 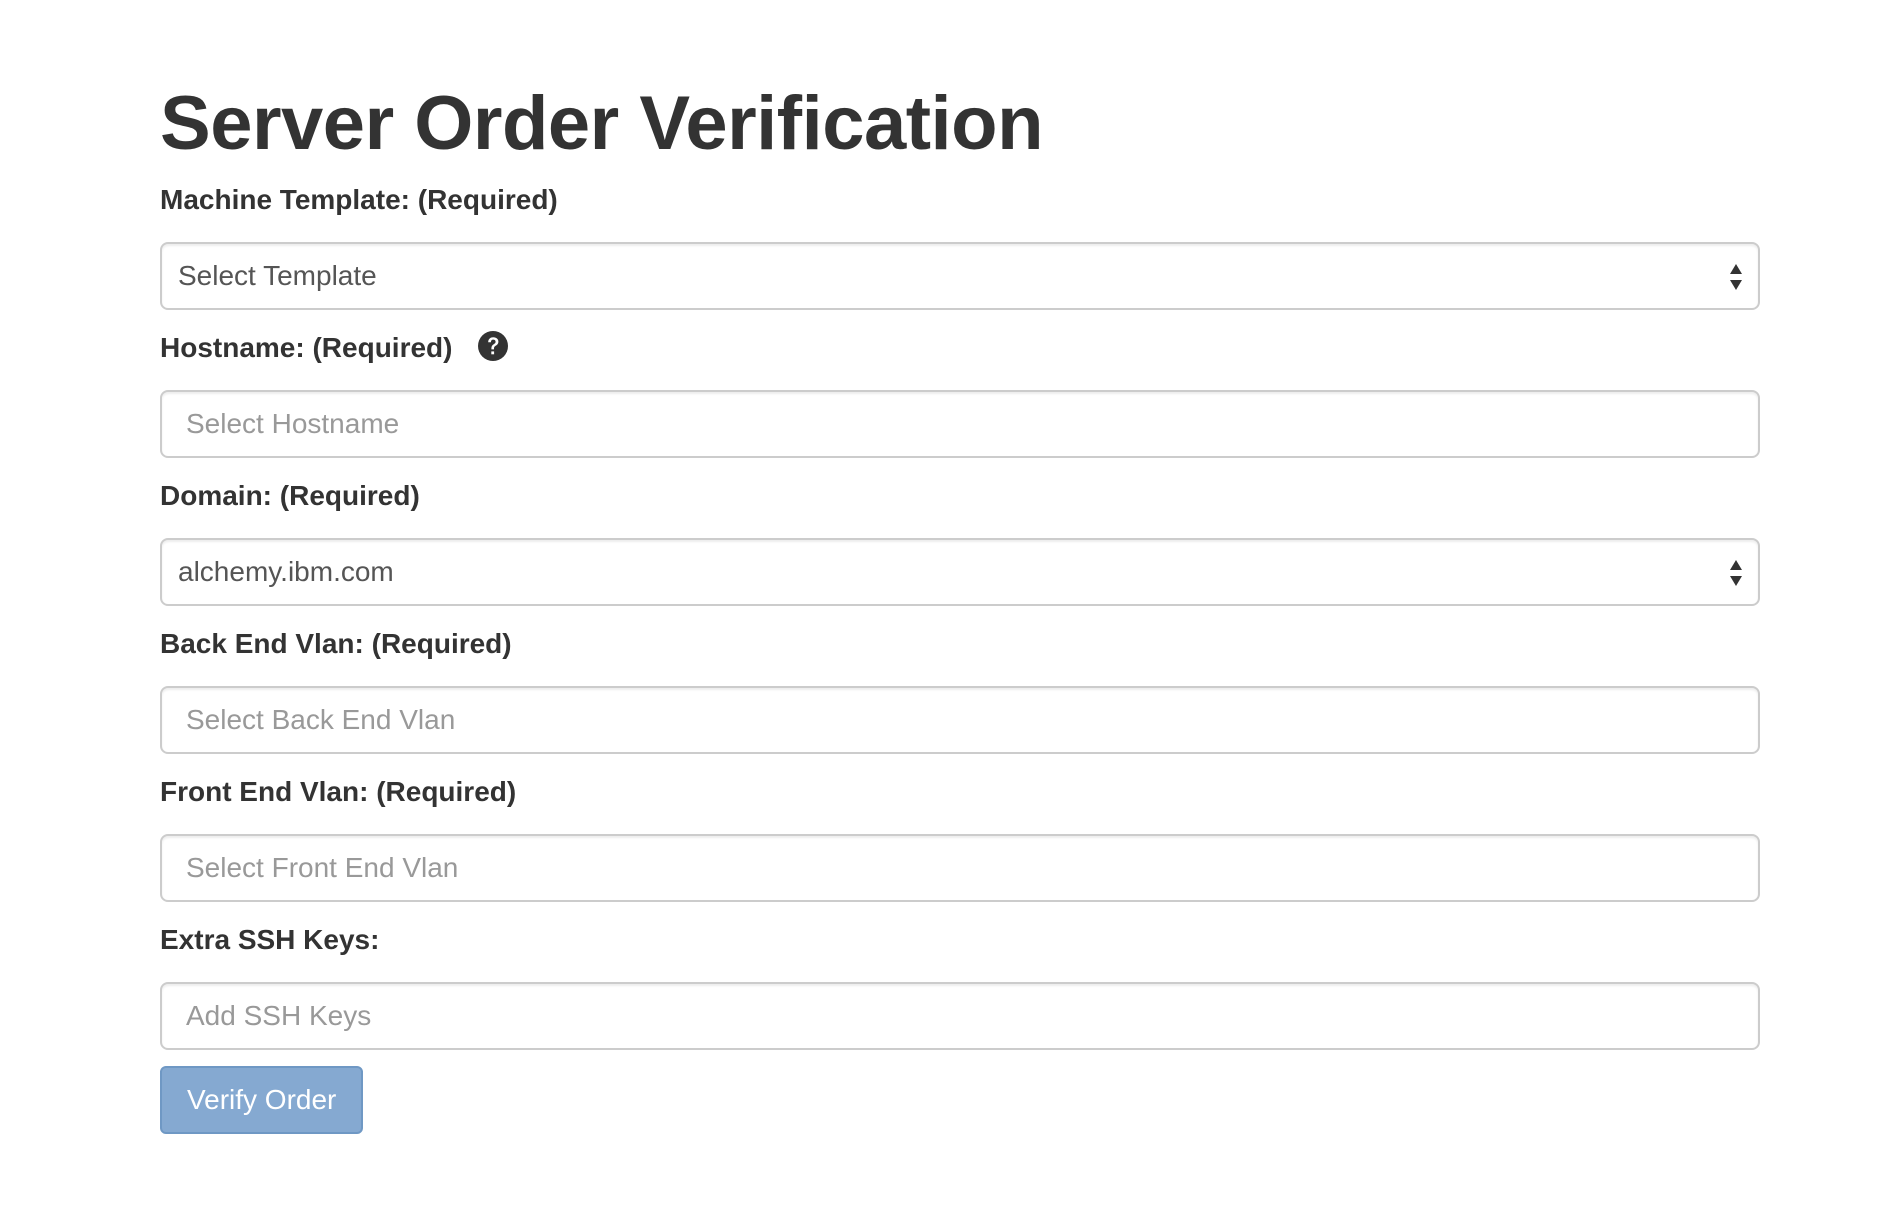 I want to click on domain-label: Domain: (Required), so click(x=290, y=495).